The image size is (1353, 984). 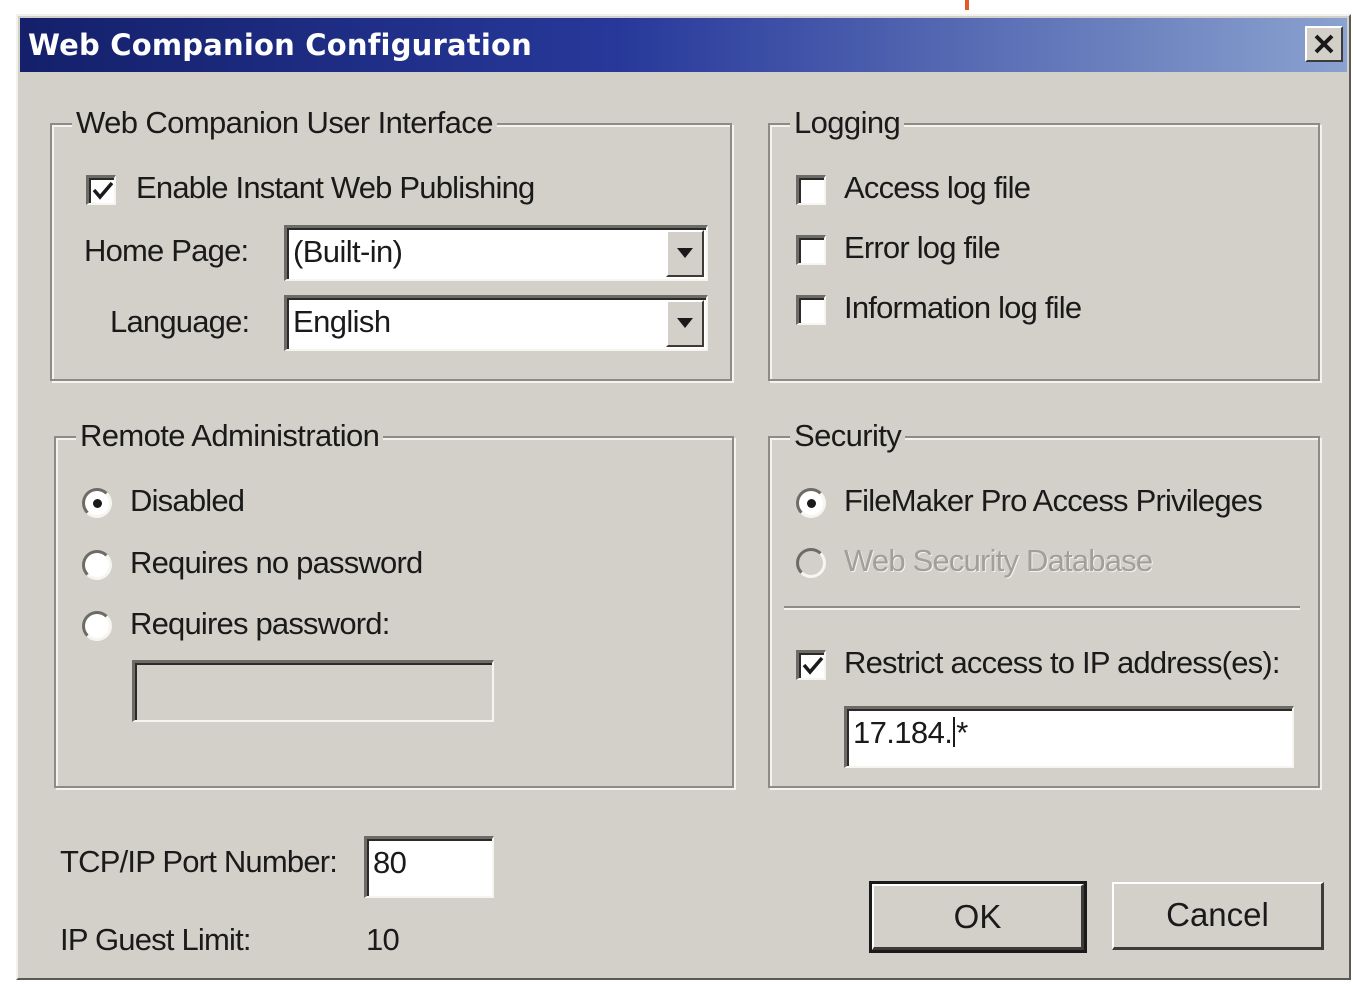 I want to click on logging-legend: Logging, so click(x=847, y=123).